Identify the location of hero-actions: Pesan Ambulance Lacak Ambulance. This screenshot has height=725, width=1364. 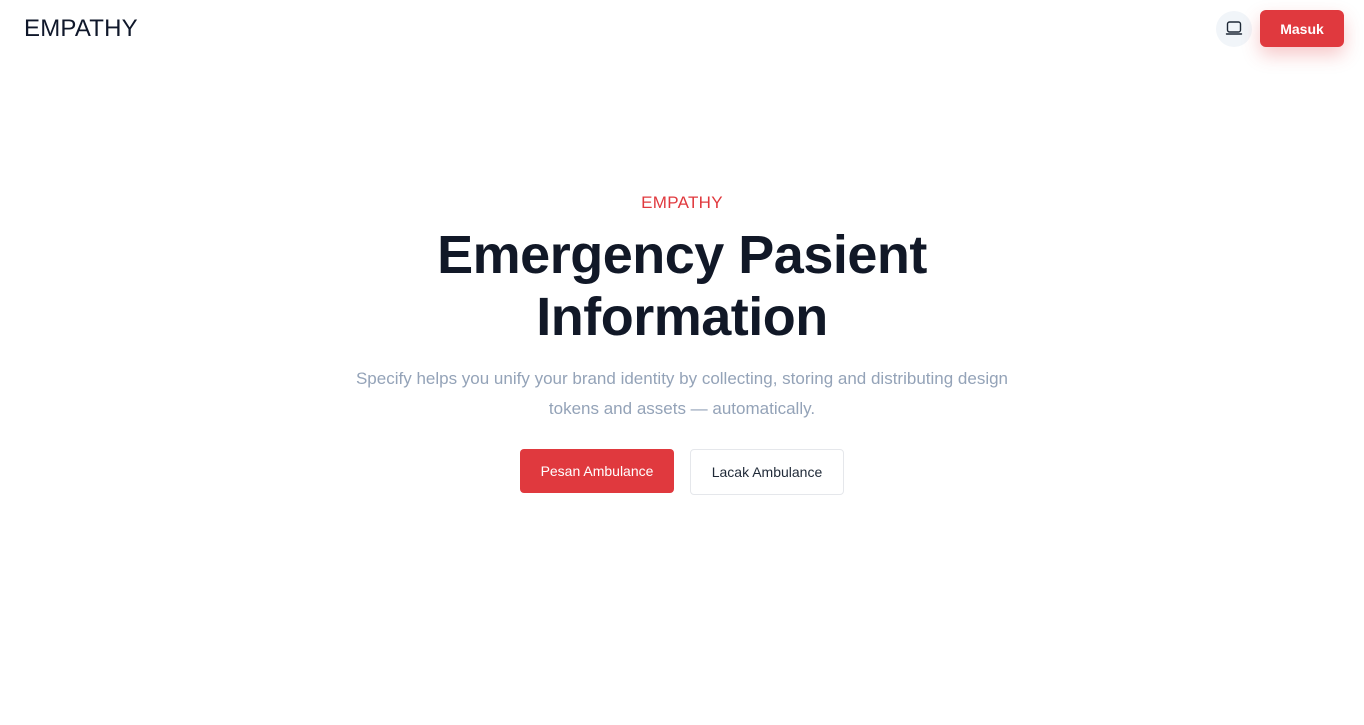
(682, 472).